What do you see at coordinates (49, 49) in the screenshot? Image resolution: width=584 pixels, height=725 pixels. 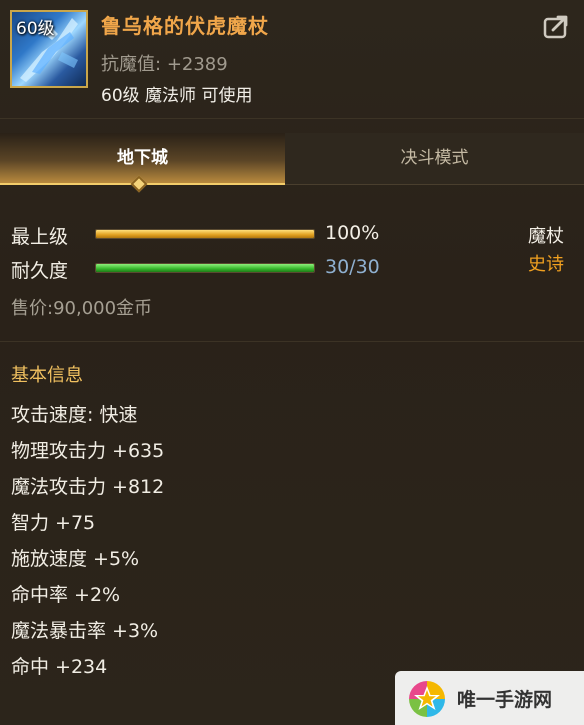 I see `ice-staff-icon: 60级` at bounding box center [49, 49].